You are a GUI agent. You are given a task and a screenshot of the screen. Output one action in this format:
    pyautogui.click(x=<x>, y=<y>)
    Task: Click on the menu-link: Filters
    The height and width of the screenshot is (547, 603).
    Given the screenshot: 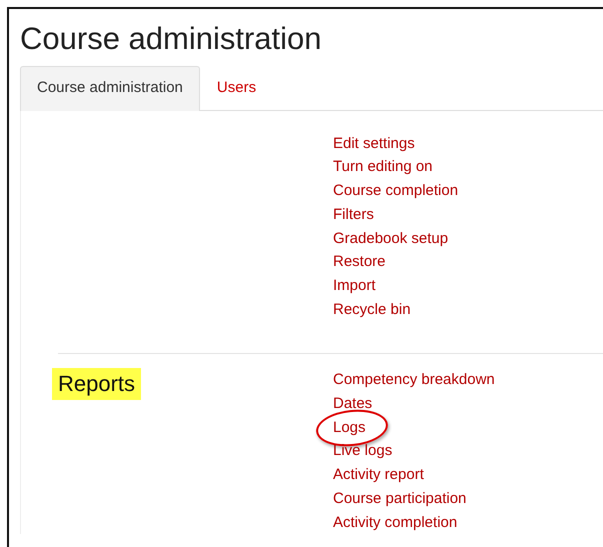 What is the action you would take?
    pyautogui.click(x=353, y=214)
    